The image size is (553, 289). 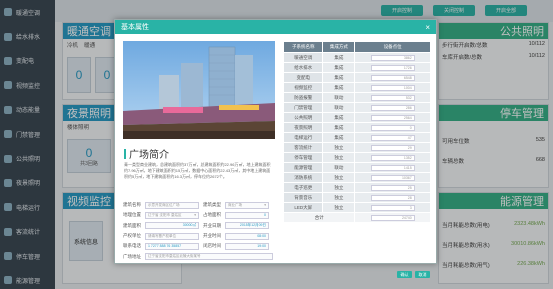 I want to click on point-count-field: 0, so click(x=392, y=127).